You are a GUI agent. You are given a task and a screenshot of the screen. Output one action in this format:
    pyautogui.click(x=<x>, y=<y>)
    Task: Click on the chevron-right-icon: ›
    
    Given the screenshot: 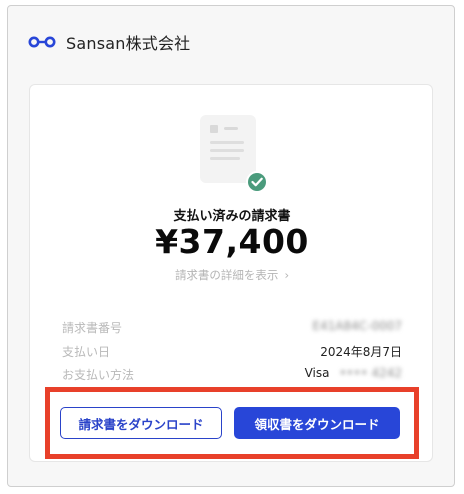 What is the action you would take?
    pyautogui.click(x=287, y=275)
    